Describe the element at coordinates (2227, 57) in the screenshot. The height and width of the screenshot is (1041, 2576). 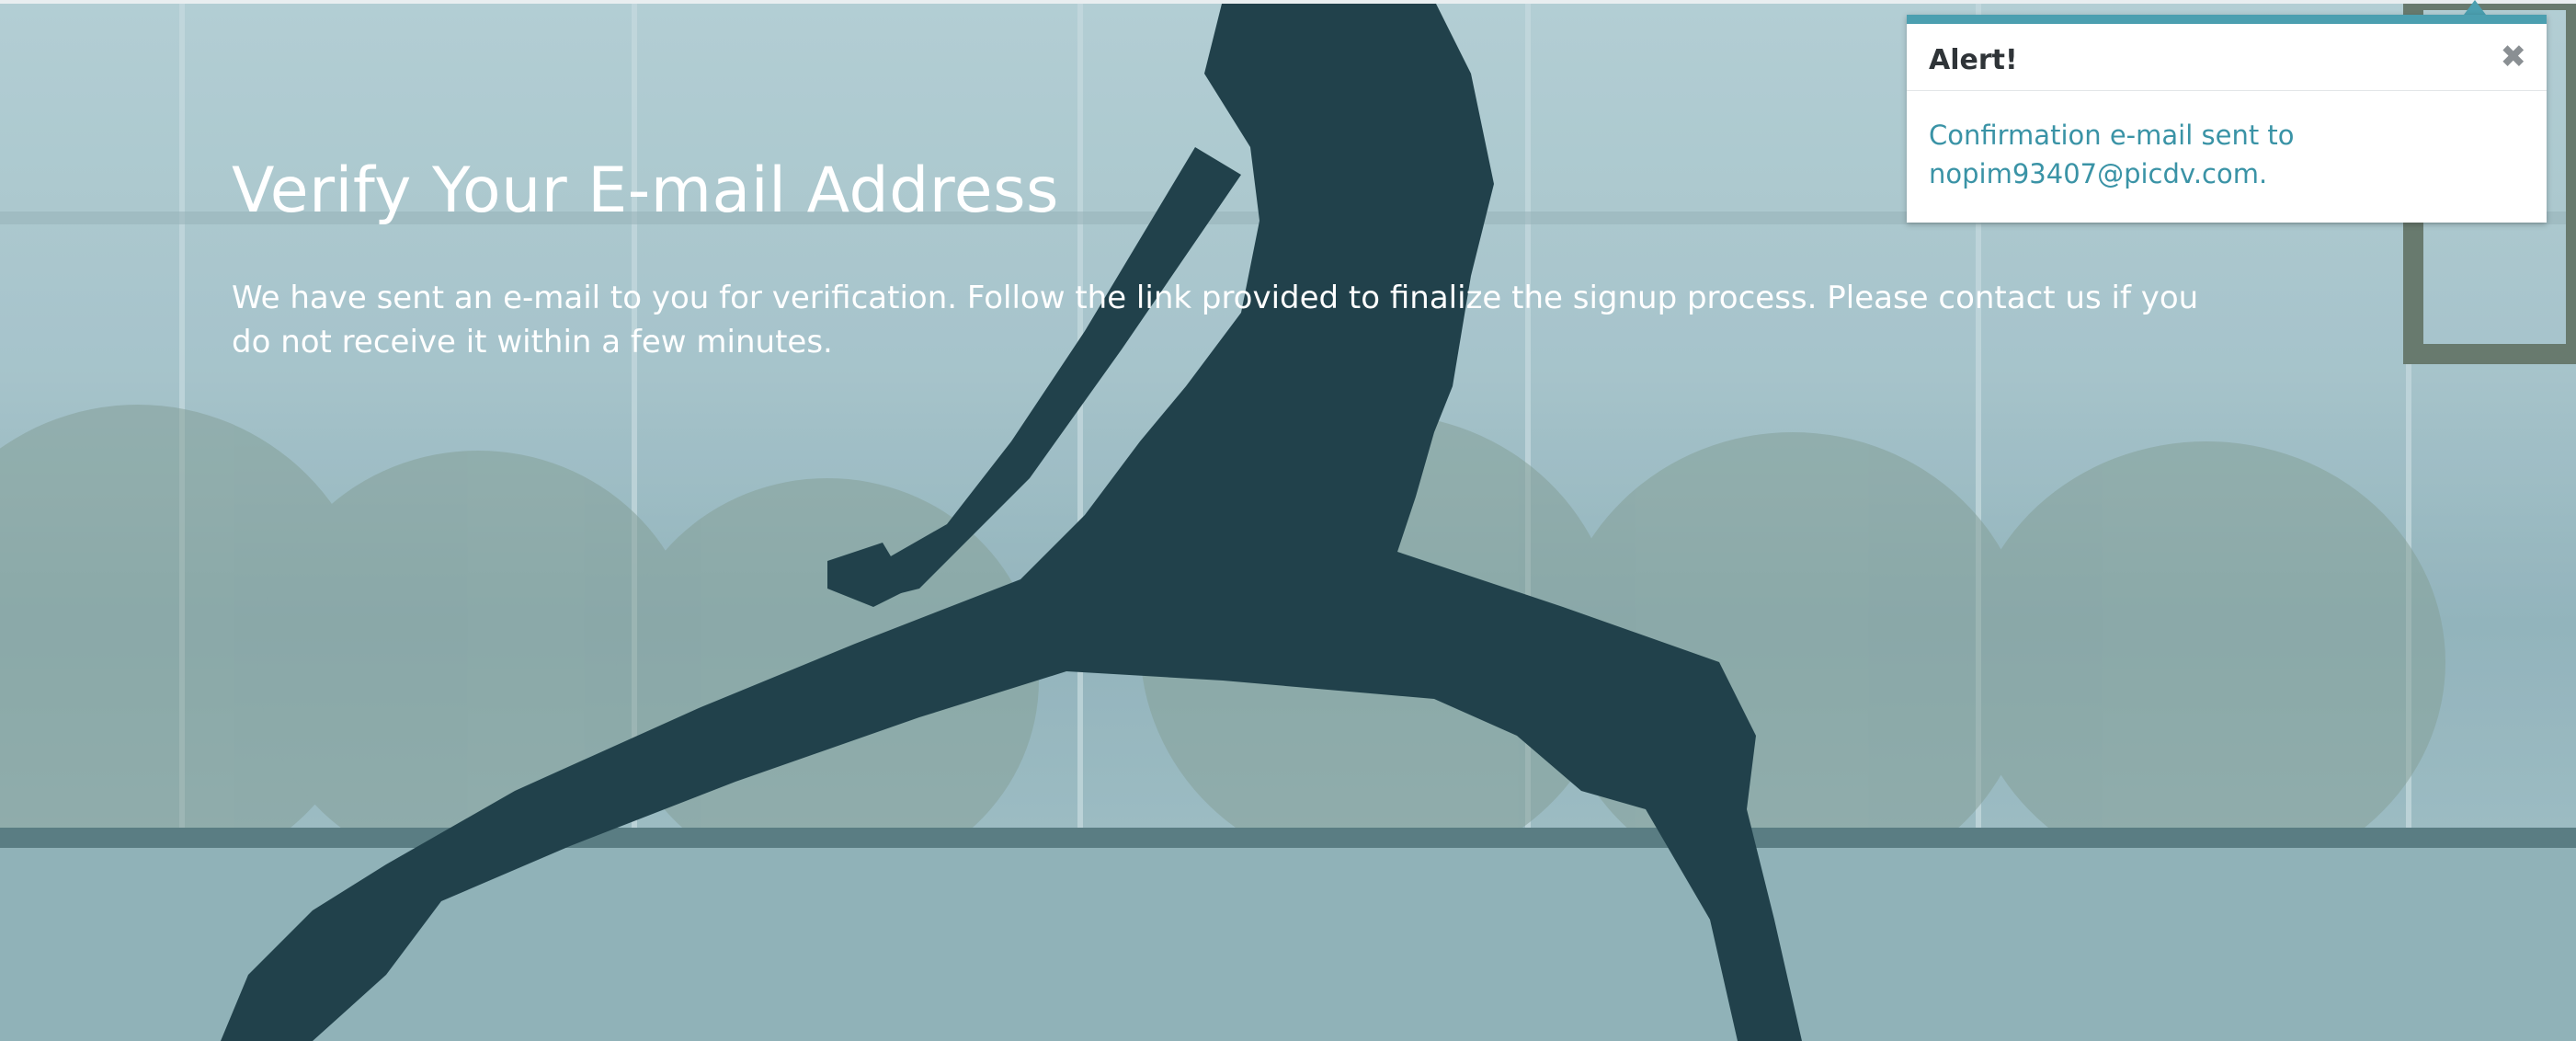
I see `alert-header: Alert! ✖` at that location.